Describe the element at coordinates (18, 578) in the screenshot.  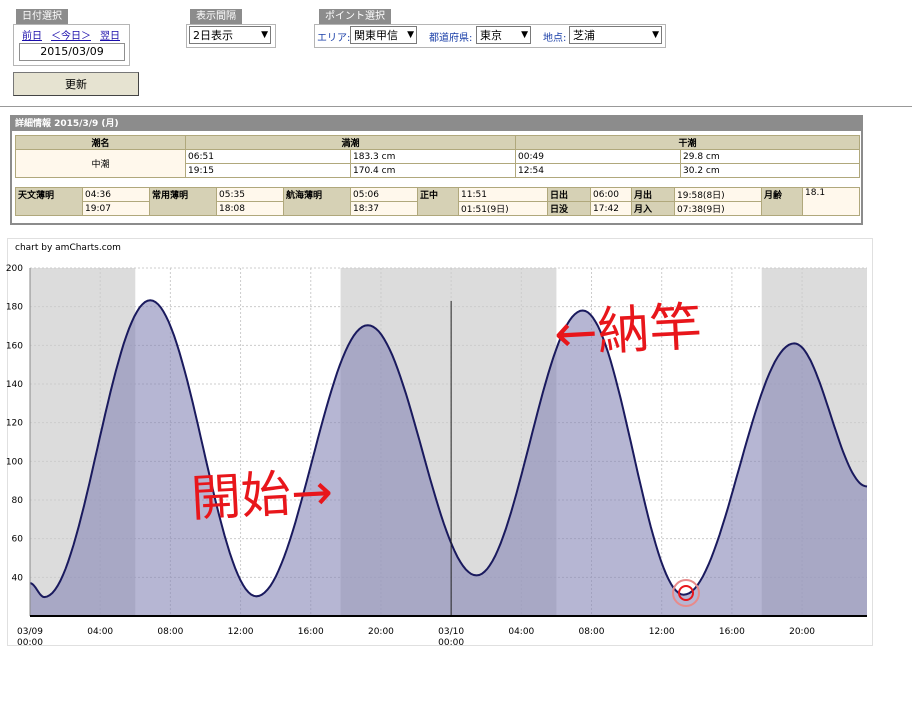
I see `y-tick-label: 40` at that location.